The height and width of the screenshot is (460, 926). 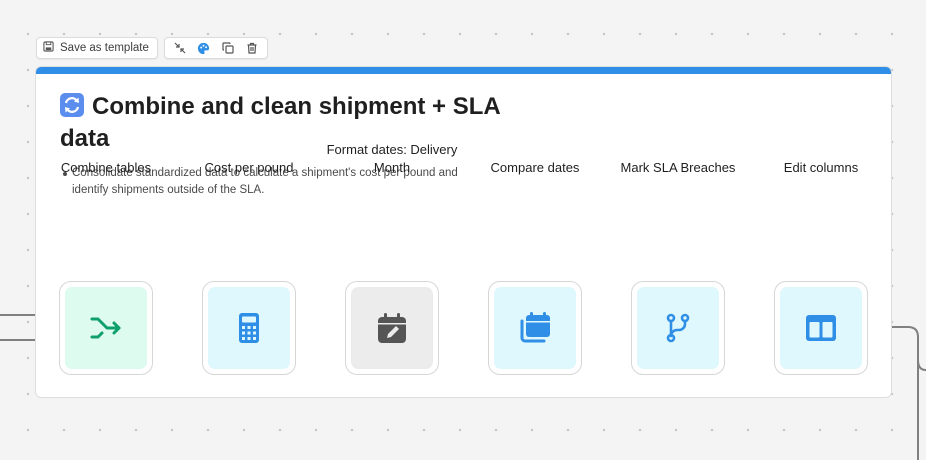 I want to click on node-actions, so click(x=215, y=48).